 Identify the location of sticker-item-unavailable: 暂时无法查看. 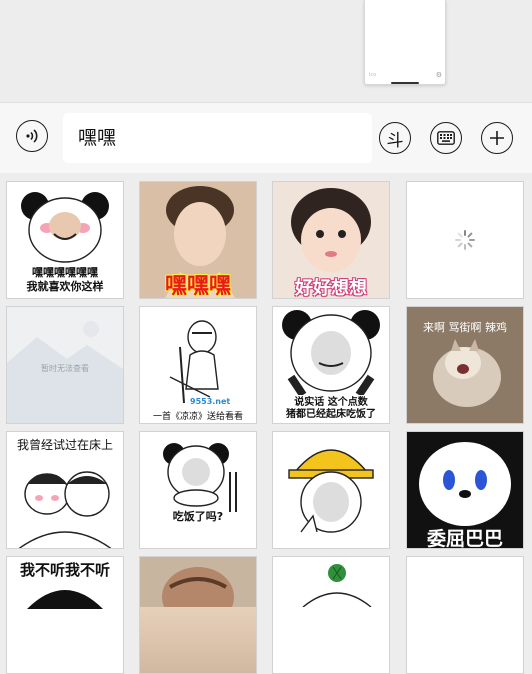
(65, 365).